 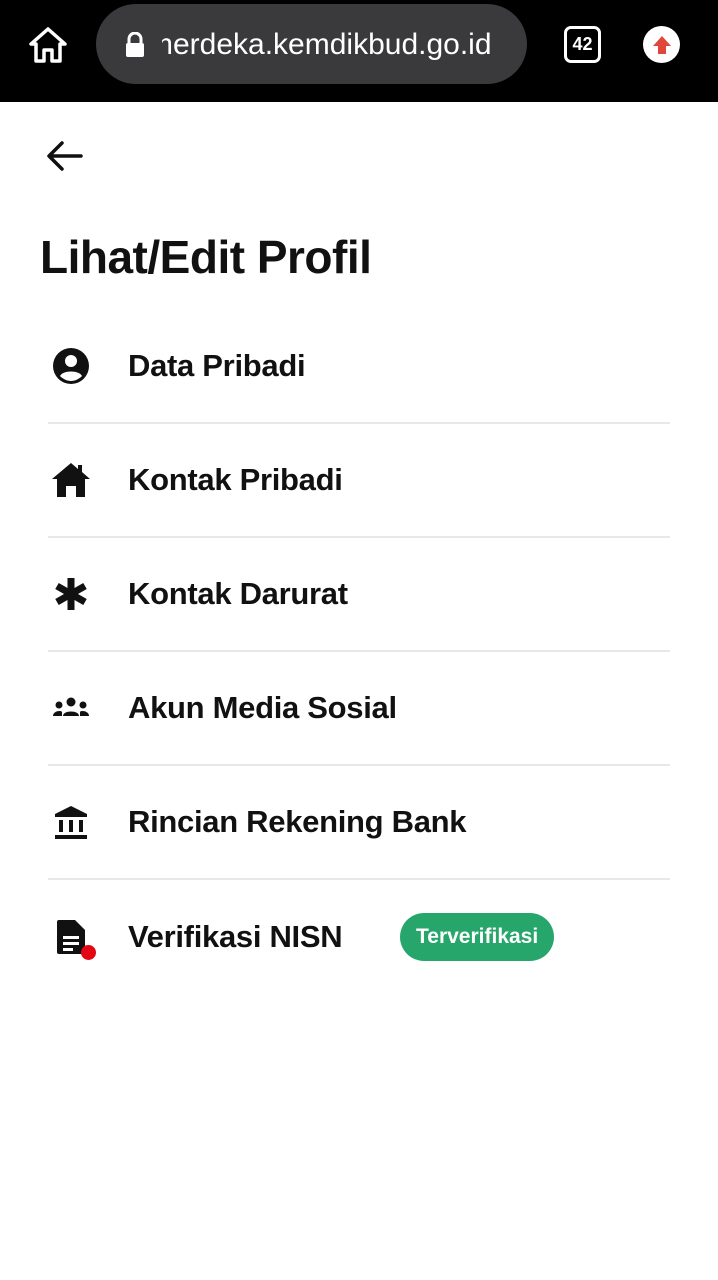 I want to click on tab-switcher-button: 42, so click(x=582, y=44).